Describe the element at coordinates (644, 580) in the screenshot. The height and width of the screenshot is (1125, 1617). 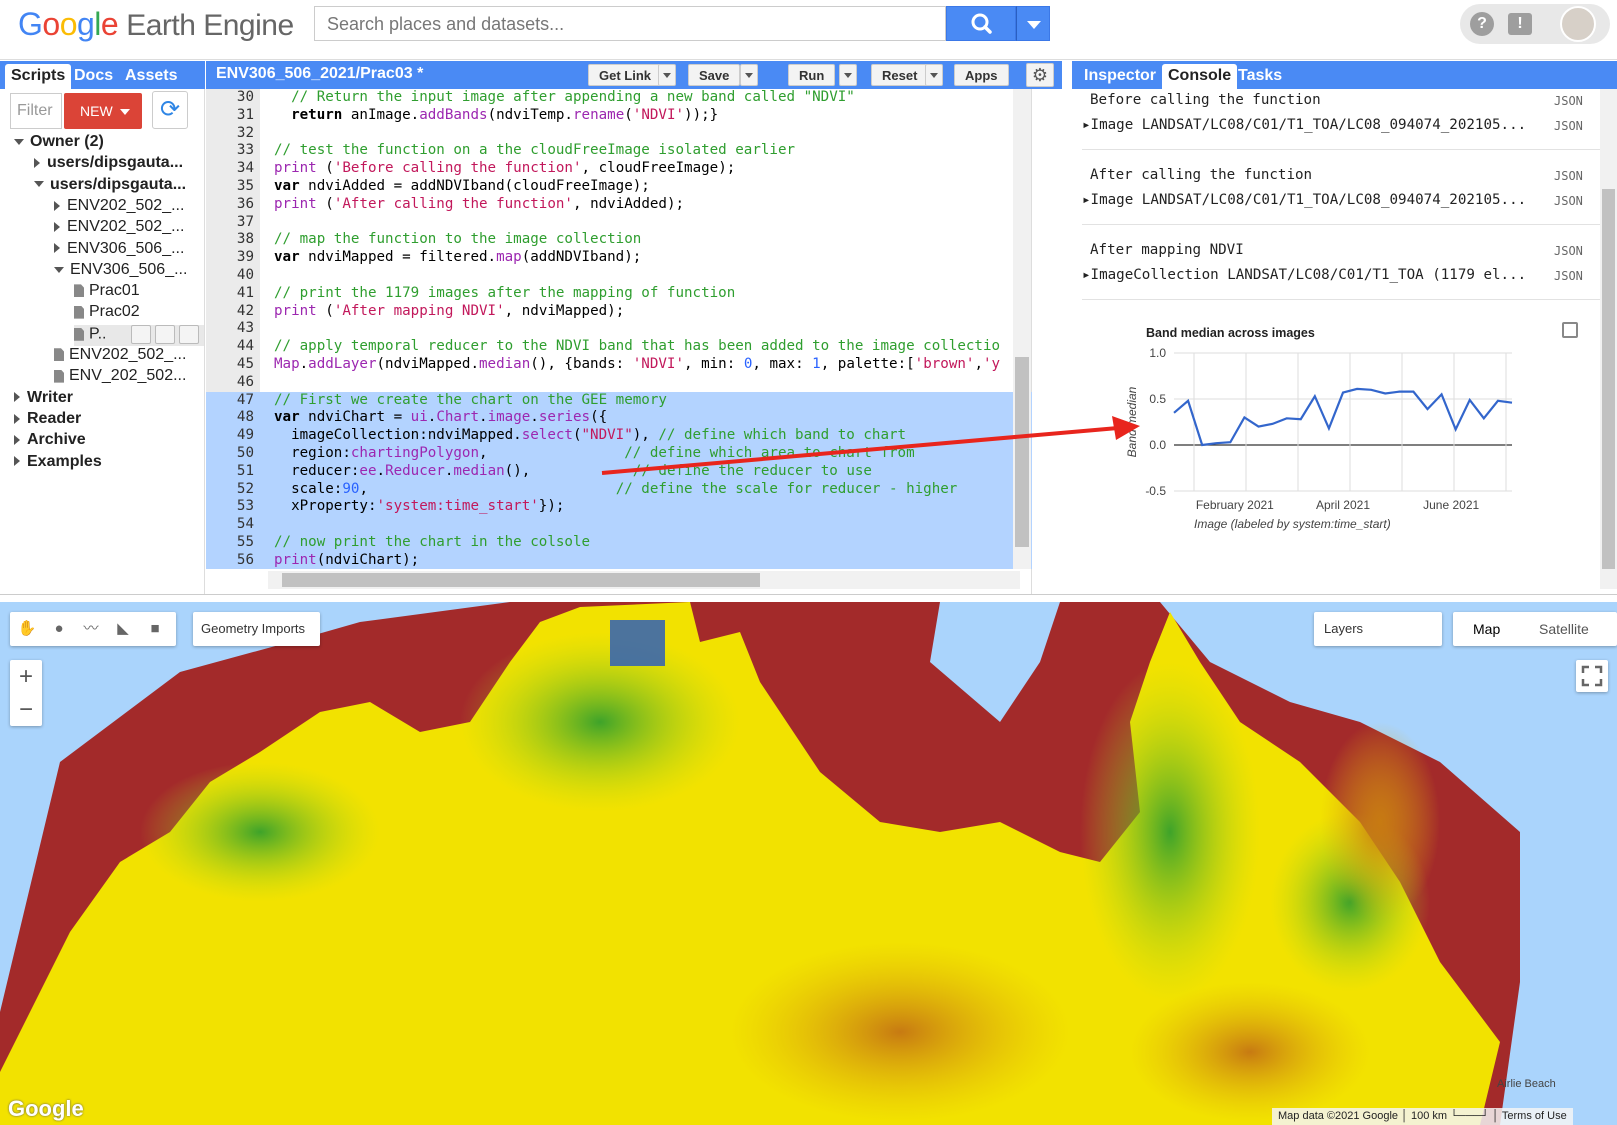
I see `editor-horizontal-scrollbar` at that location.